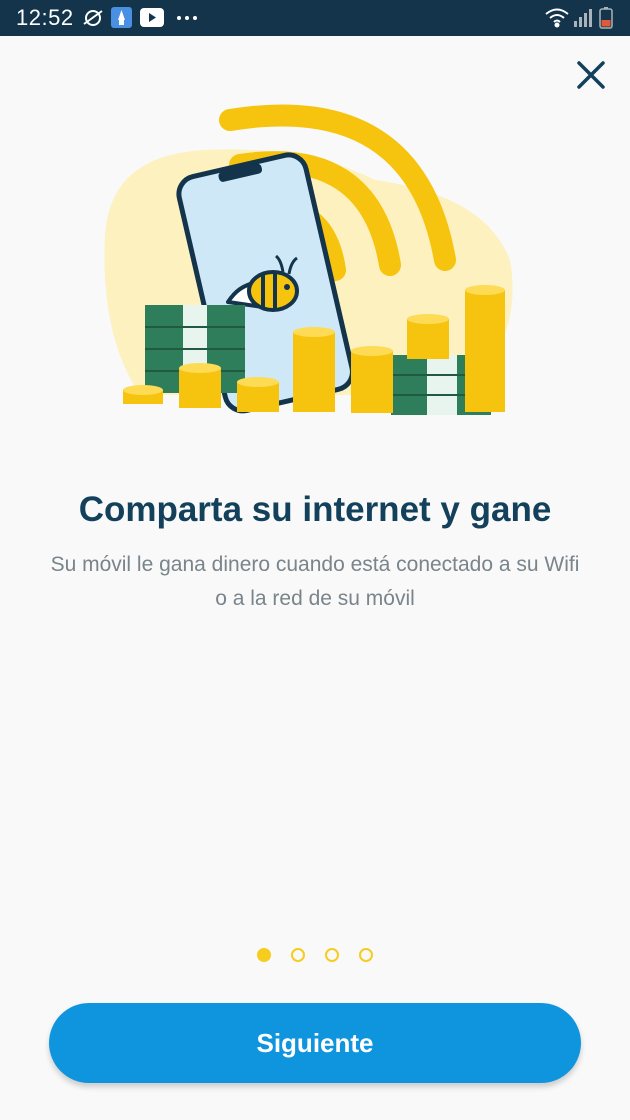  Describe the element at coordinates (591, 75) in the screenshot. I see `close-icon` at that location.